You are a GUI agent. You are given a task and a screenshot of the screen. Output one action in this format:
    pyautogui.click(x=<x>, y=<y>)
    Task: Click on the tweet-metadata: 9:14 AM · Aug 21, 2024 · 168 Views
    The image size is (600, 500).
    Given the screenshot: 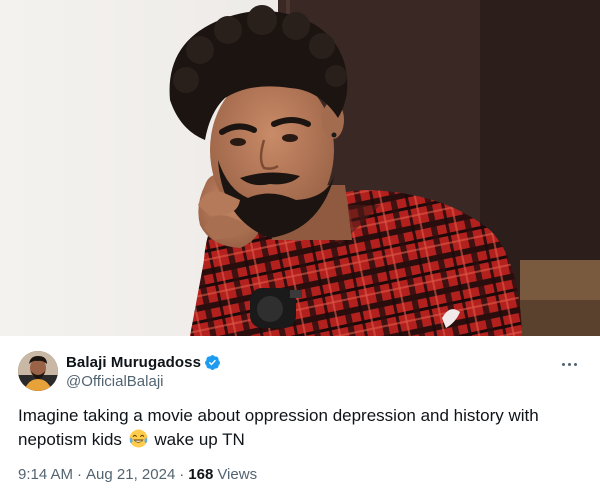 What is the action you would take?
    pyautogui.click(x=137, y=474)
    